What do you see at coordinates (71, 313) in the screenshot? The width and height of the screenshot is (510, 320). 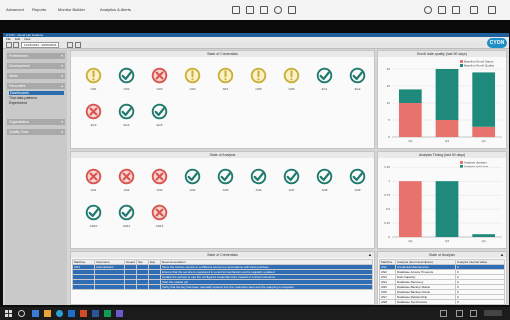 I see `outlook-icon` at bounding box center [71, 313].